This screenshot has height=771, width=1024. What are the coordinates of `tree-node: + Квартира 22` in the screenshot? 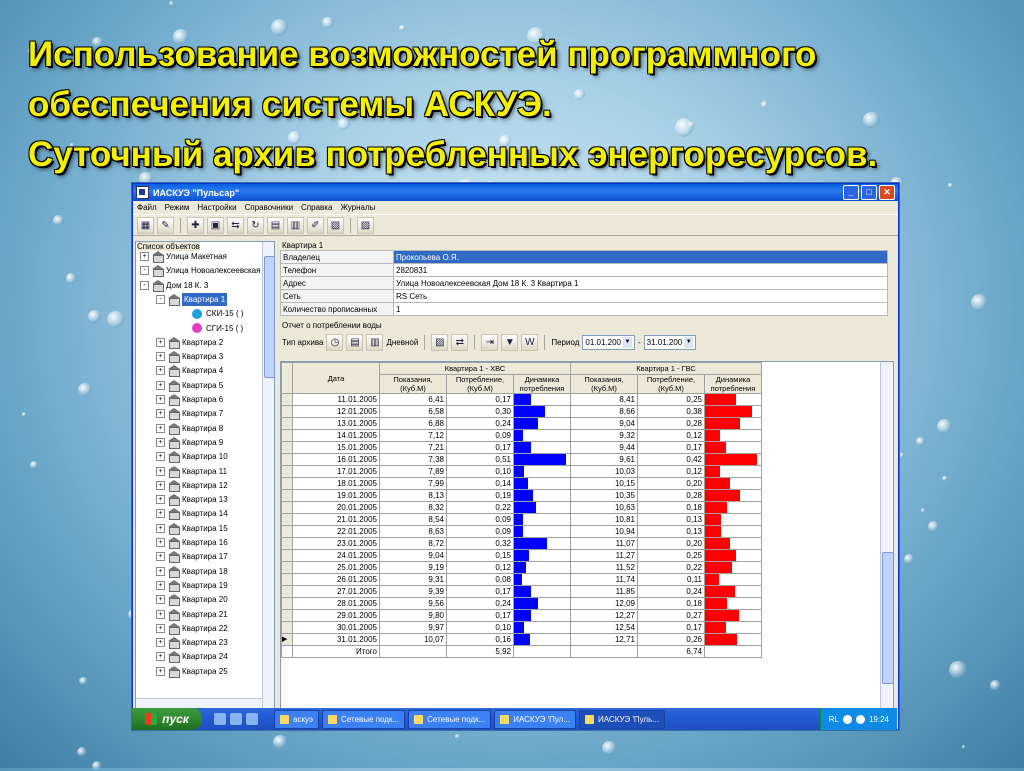 It's located at (192, 628).